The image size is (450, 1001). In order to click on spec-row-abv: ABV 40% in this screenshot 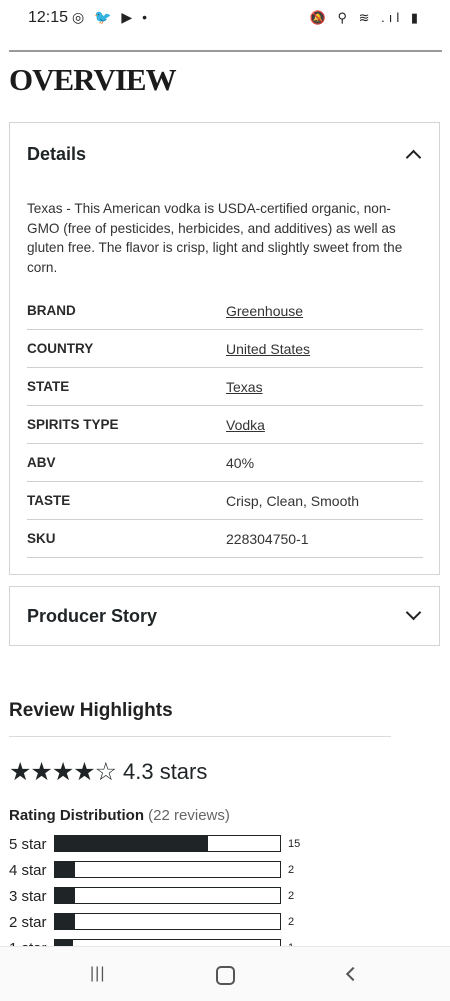, I will do `click(225, 462)`.